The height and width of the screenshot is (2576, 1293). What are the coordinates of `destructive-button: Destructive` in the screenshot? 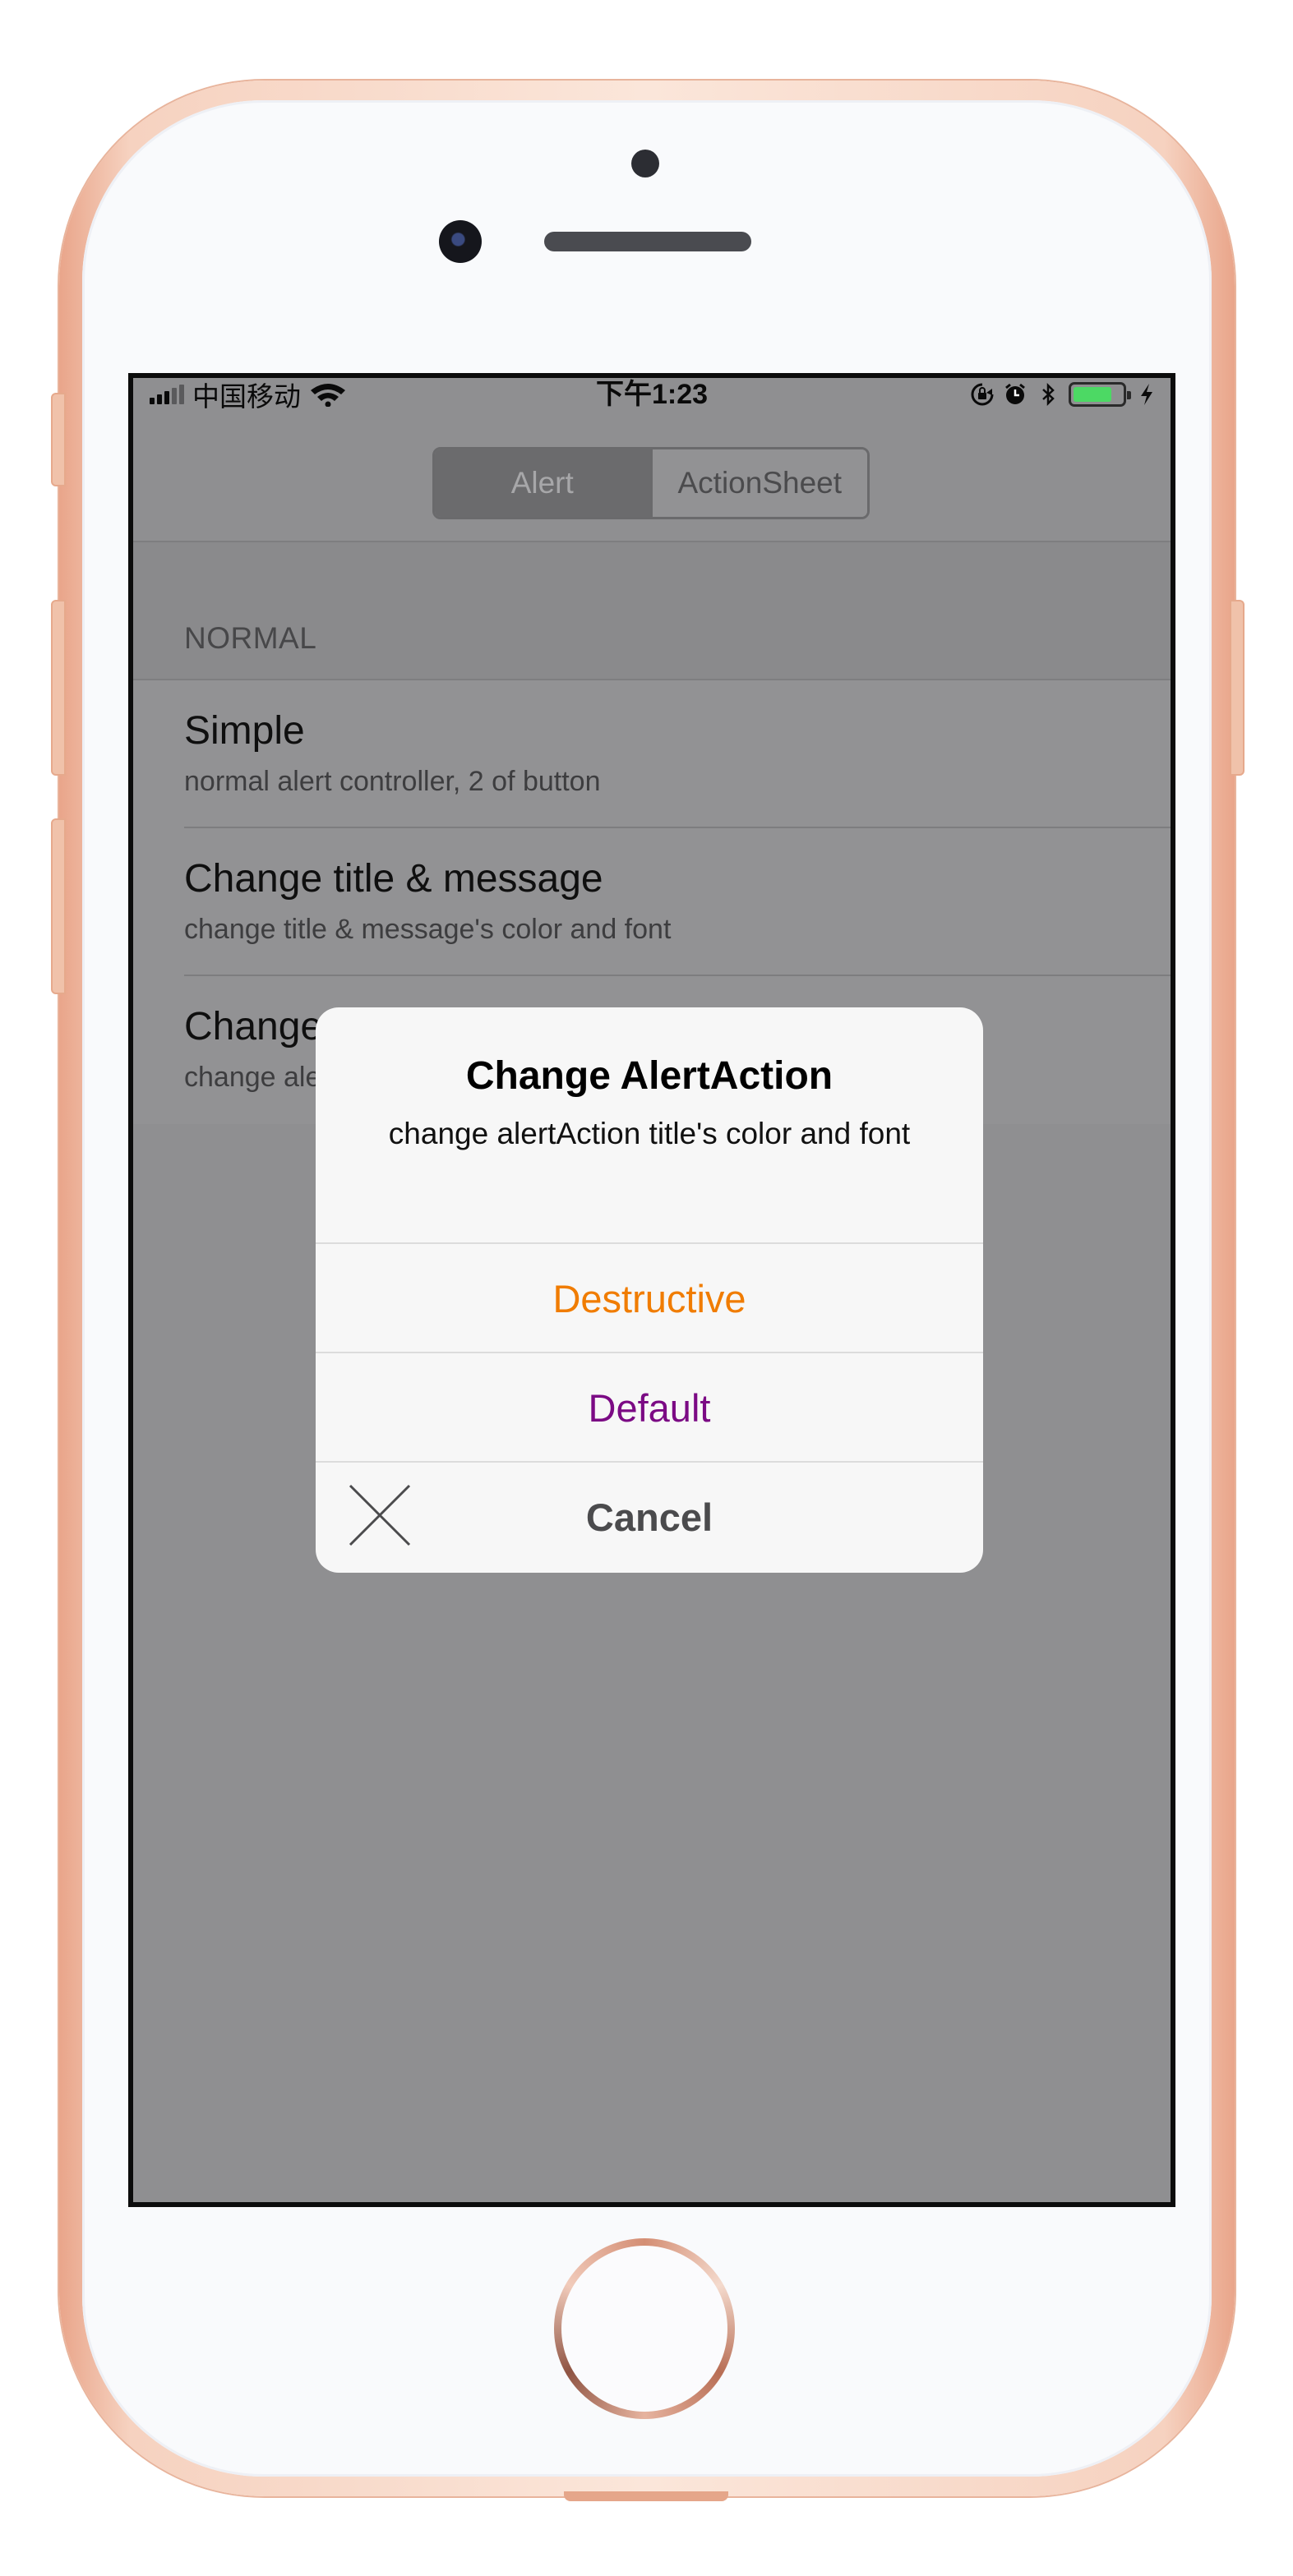 It's located at (649, 1297).